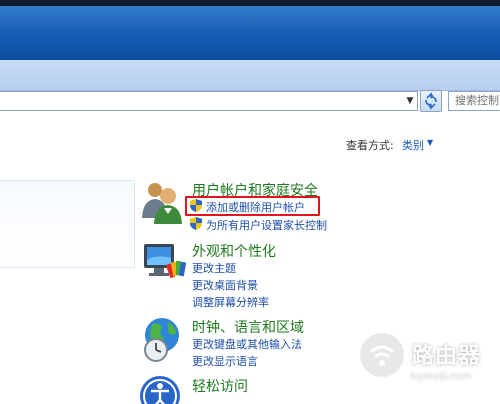 Image resolution: width=500 pixels, height=404 pixels. I want to click on search-input: 搜索控制, so click(474, 101).